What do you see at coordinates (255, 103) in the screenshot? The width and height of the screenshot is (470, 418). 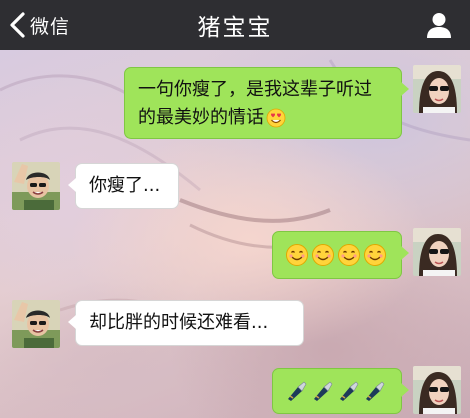 I see `message-text: 一句你瘦了，是我这辈子听过的最美妙的情话` at bounding box center [255, 103].